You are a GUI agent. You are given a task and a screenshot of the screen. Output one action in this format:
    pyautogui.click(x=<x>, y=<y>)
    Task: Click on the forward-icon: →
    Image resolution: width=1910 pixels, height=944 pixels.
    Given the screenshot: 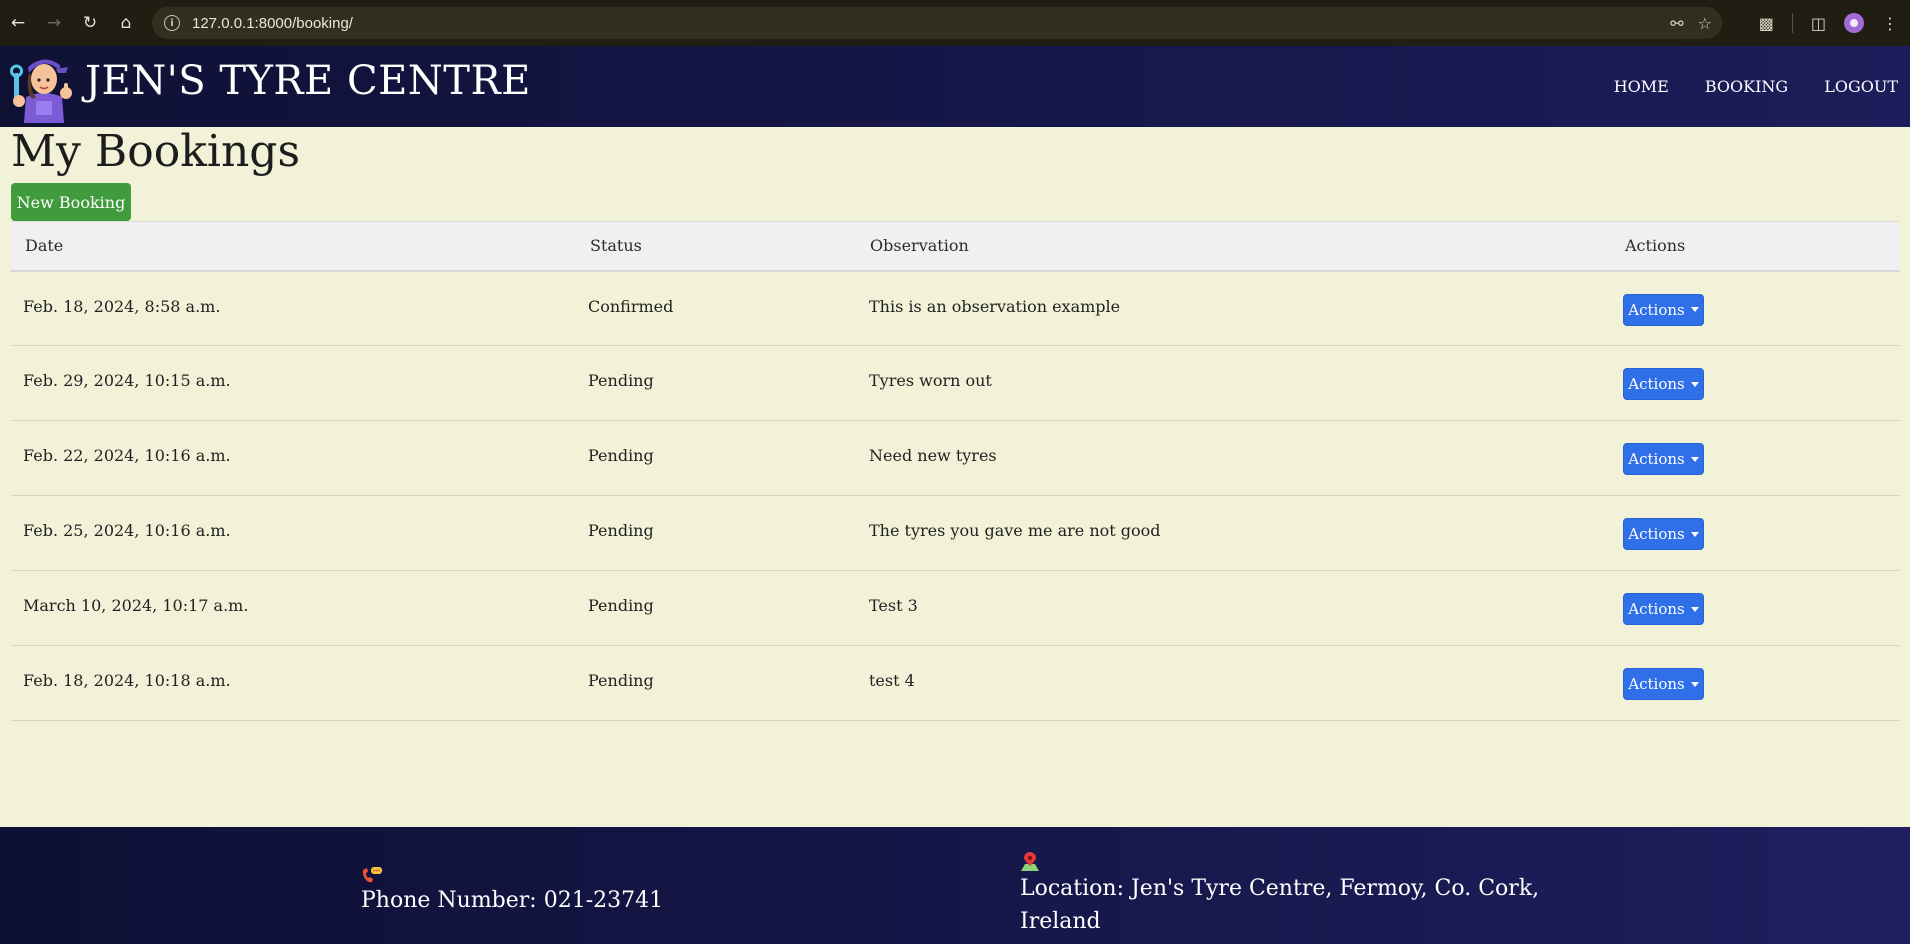 What is the action you would take?
    pyautogui.click(x=54, y=23)
    